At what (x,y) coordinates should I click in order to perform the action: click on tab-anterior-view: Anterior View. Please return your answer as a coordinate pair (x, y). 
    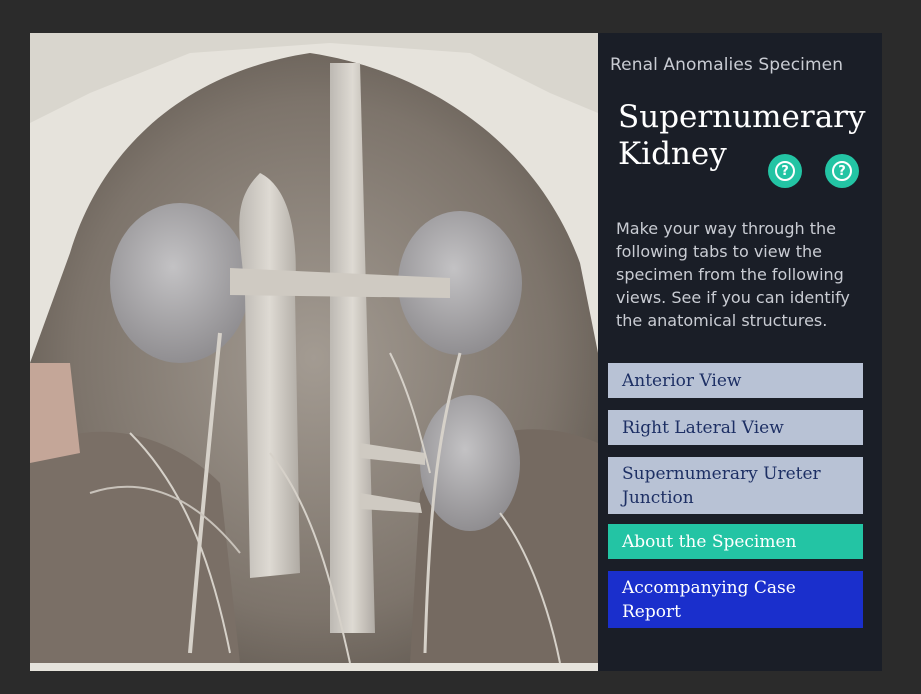
    Looking at the image, I should click on (735, 380).